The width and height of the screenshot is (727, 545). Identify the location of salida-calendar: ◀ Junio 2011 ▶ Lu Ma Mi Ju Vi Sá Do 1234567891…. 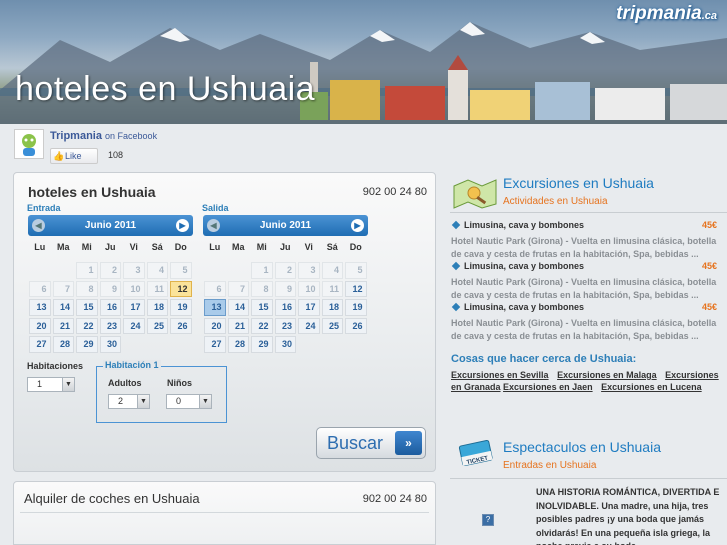
(285, 284).